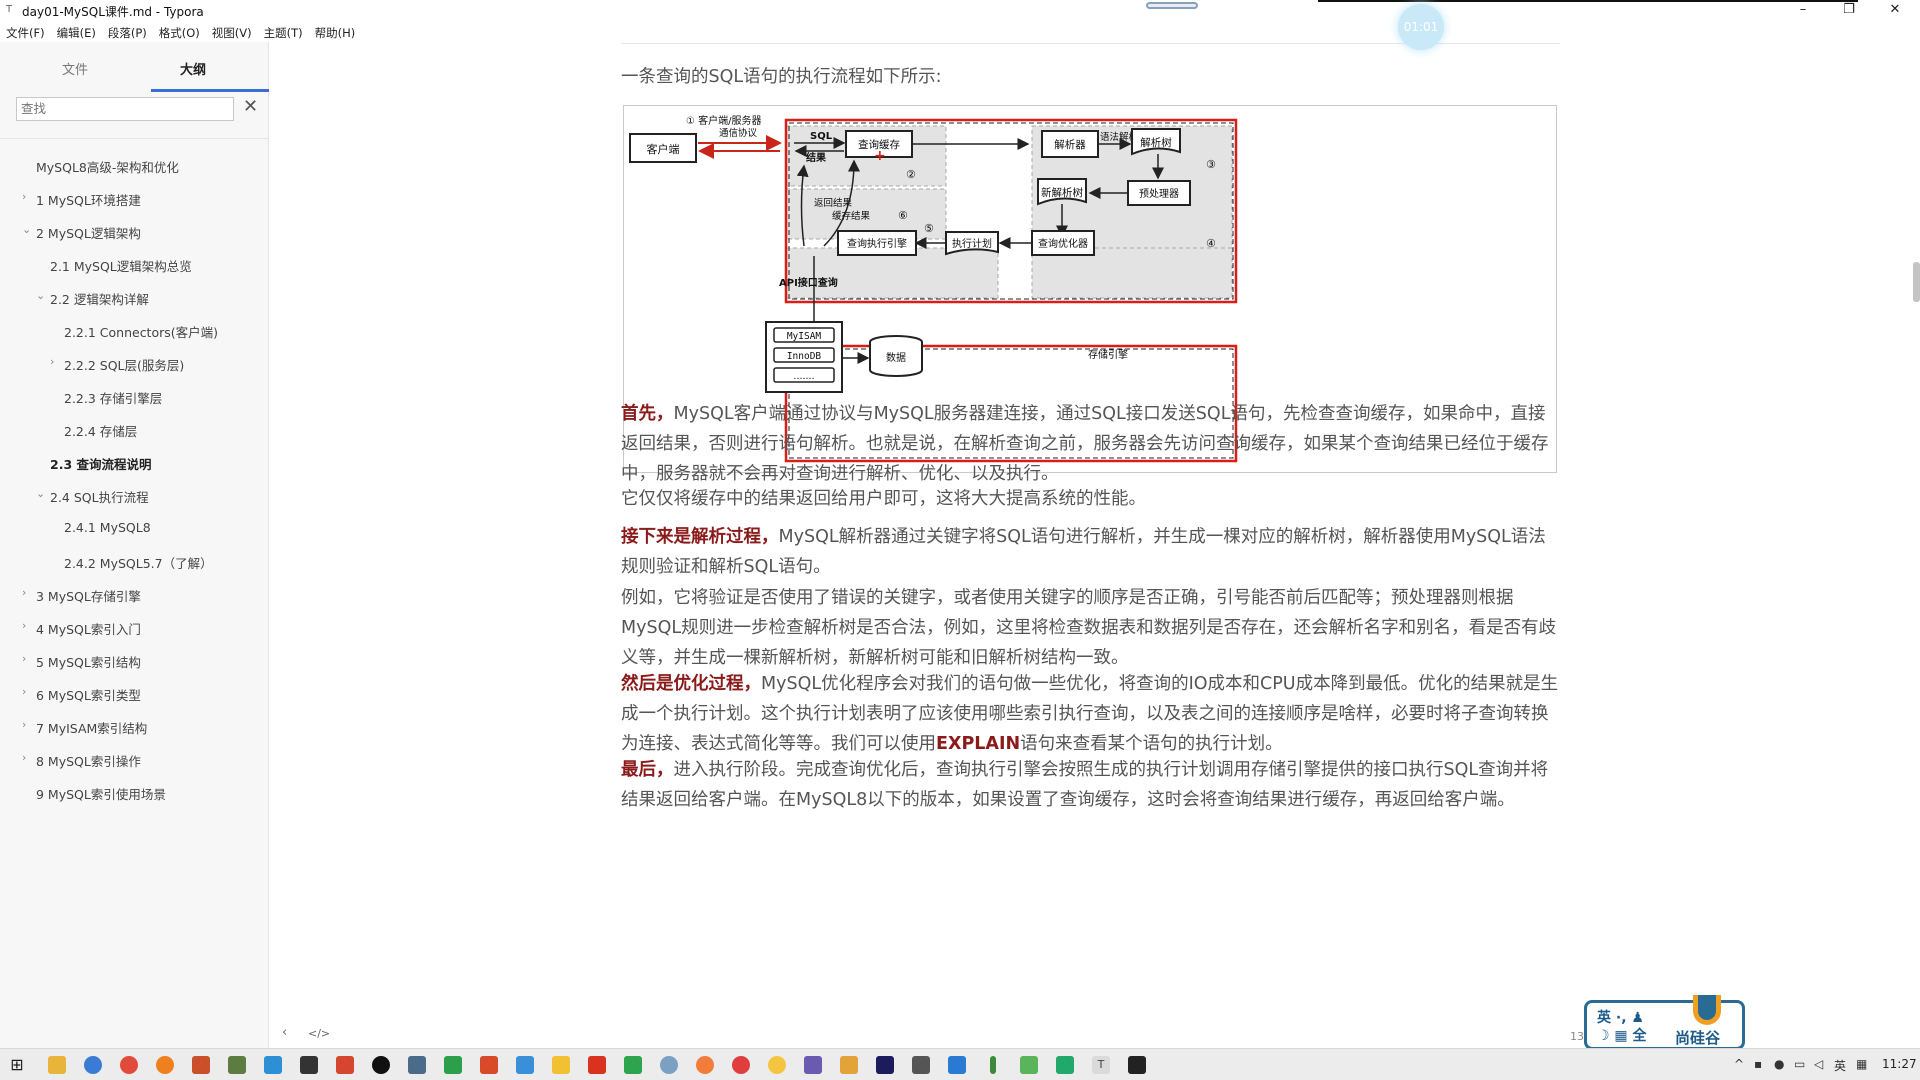  Describe the element at coordinates (1421, 27) in the screenshot. I see `floating-timer: 01:01` at that location.